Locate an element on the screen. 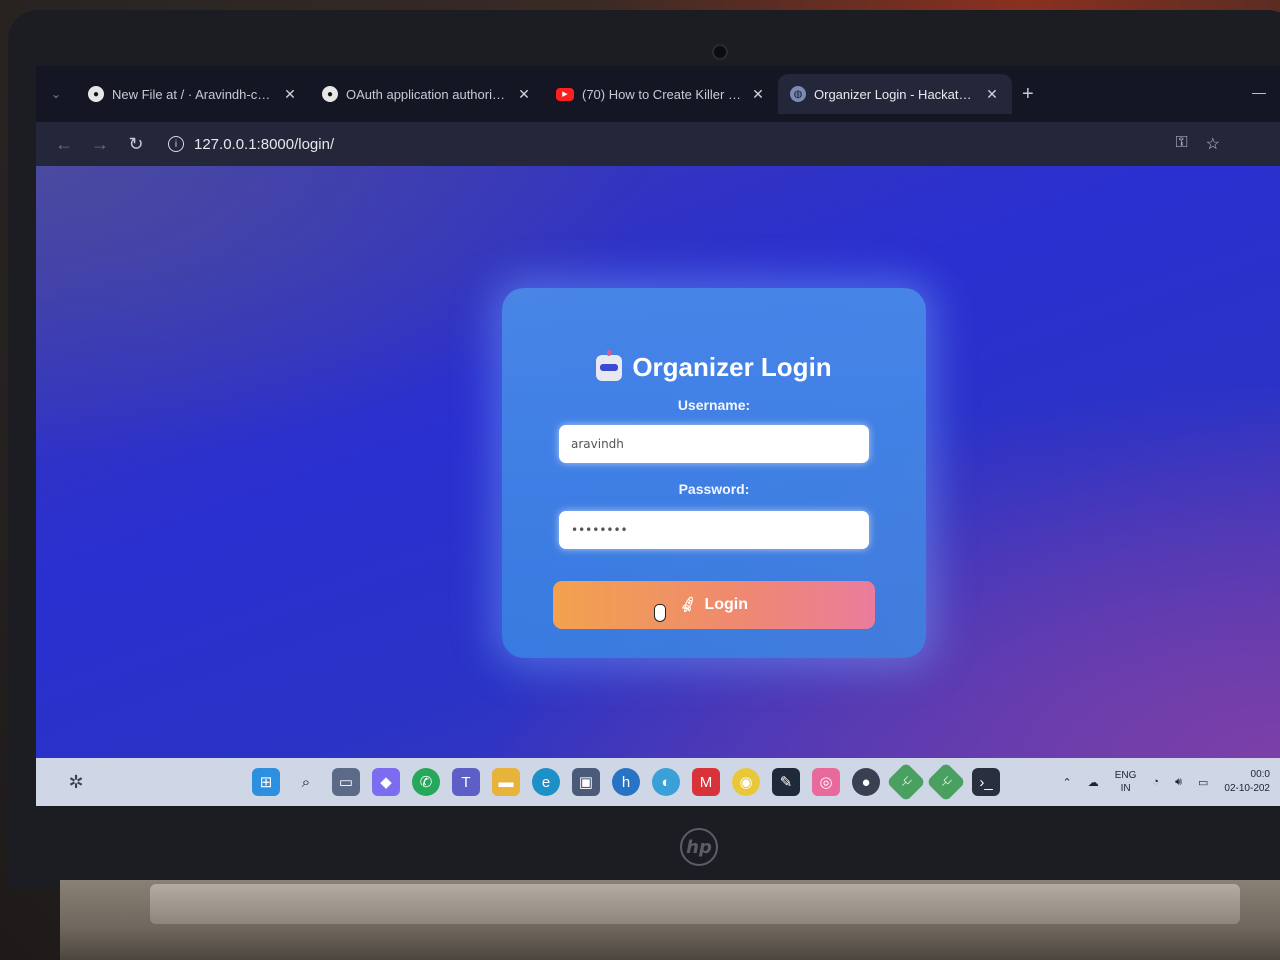  tab-github-new-file: ● New File at / · Aravindh-coder/ ✕ is located at coordinates (193, 94).